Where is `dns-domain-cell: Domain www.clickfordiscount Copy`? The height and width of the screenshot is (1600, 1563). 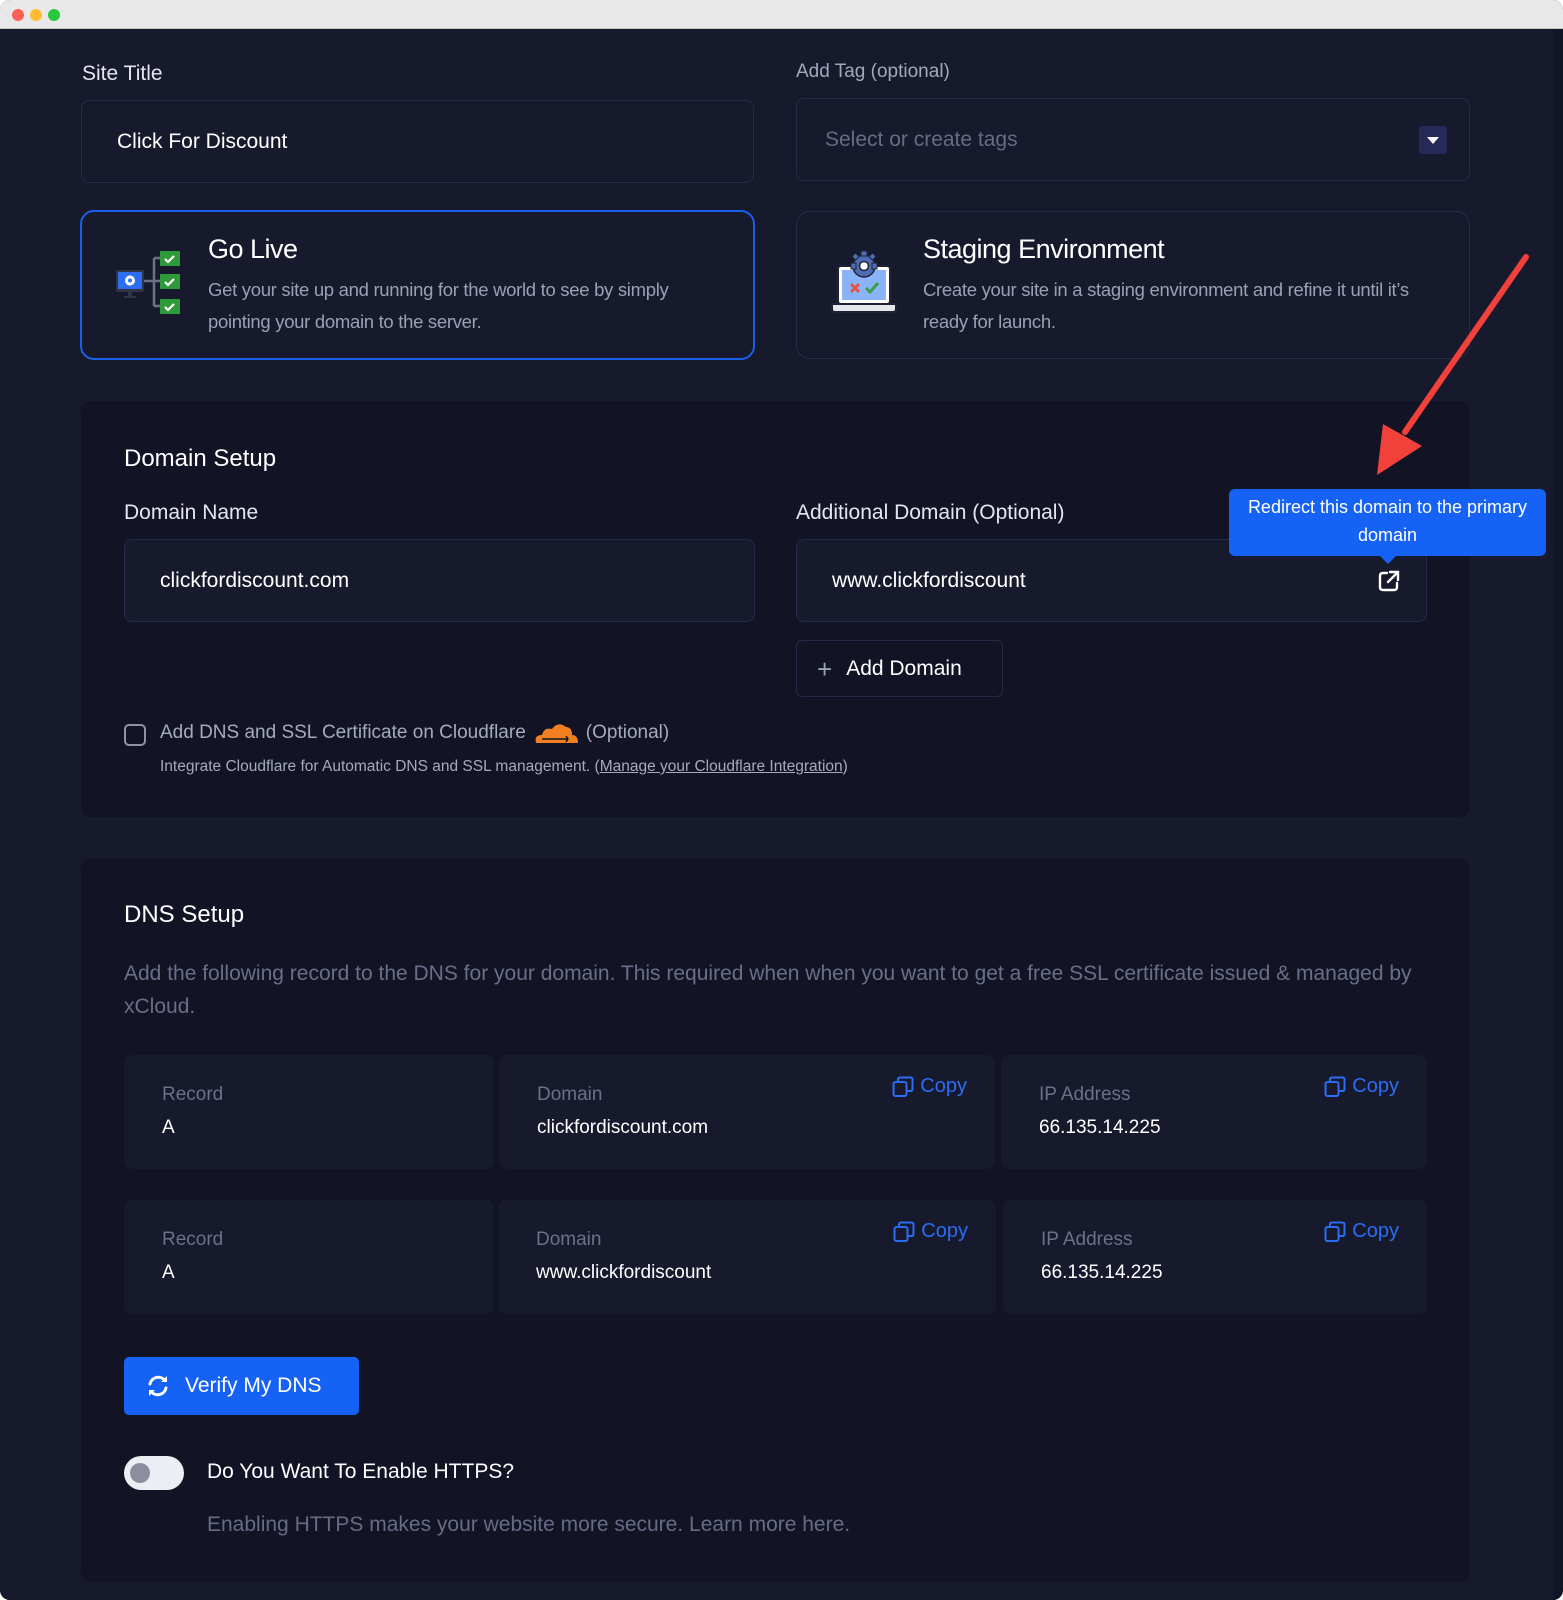 dns-domain-cell: Domain www.clickfordiscount Copy is located at coordinates (747, 1257).